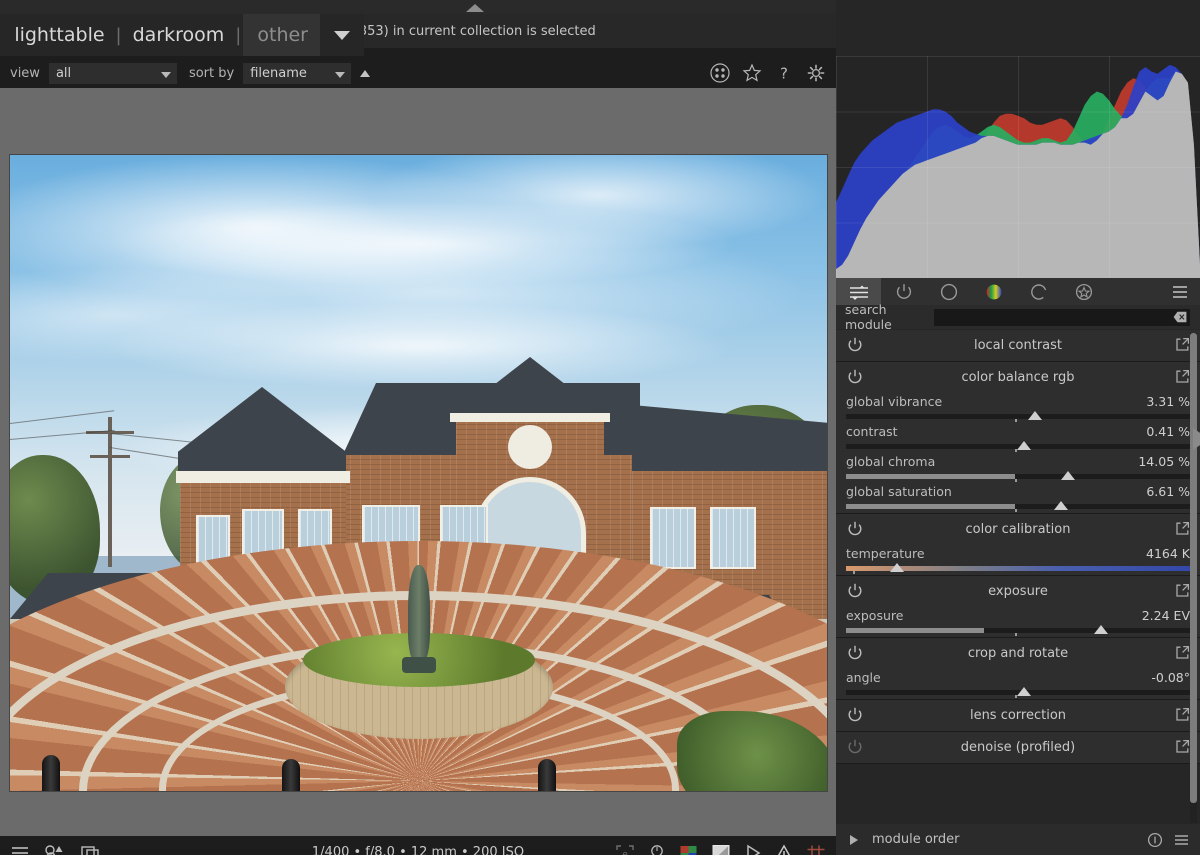  What do you see at coordinates (854, 839) in the screenshot?
I see `triangle-right-icon` at bounding box center [854, 839].